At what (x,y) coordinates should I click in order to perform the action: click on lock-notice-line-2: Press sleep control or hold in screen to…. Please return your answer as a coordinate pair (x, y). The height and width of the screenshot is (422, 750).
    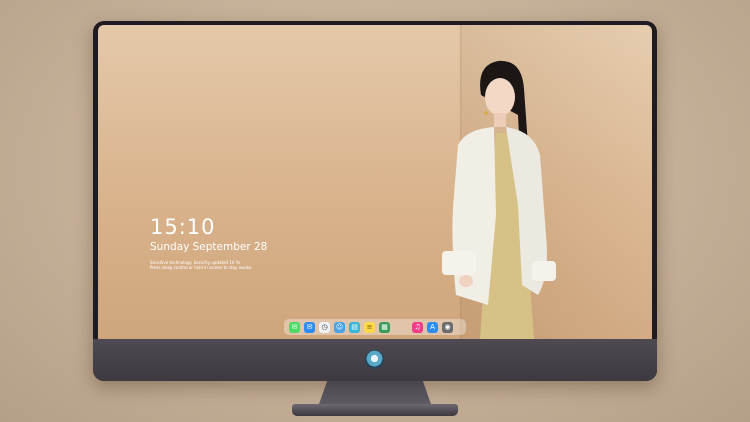
    Looking at the image, I should click on (201, 267).